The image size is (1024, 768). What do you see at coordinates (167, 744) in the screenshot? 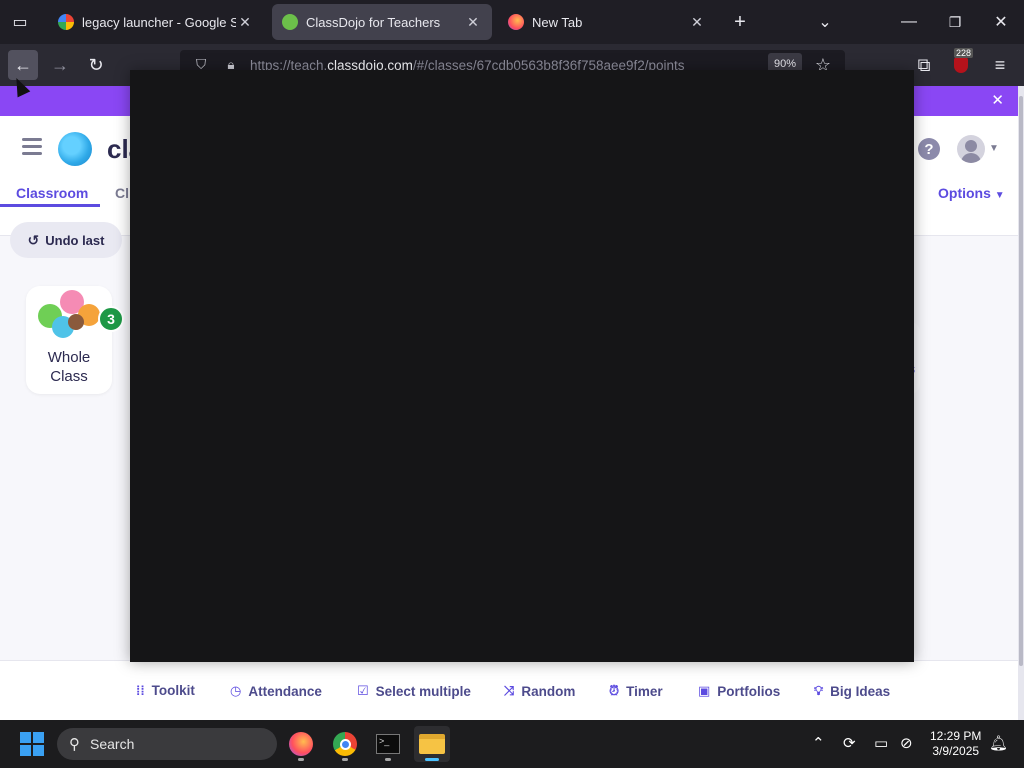
I see `taskbar-search-box: ⚲ Search` at bounding box center [167, 744].